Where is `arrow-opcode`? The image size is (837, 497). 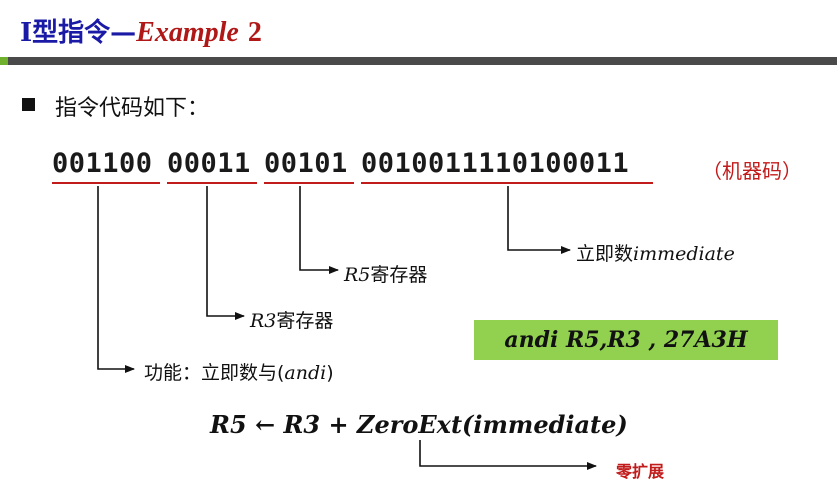 arrow-opcode is located at coordinates (116, 279).